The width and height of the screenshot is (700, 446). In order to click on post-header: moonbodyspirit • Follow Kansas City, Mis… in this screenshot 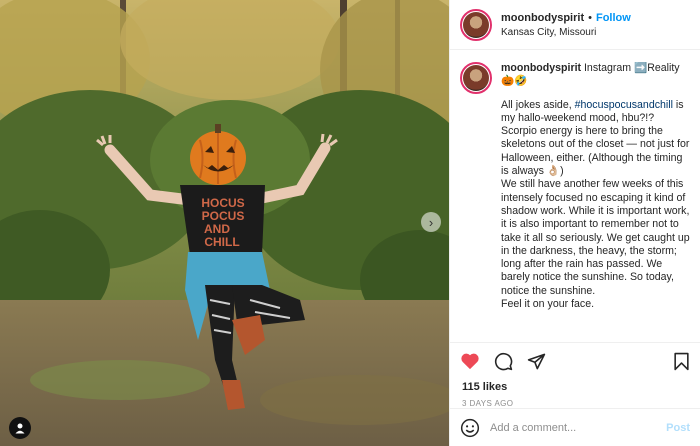, I will do `click(575, 25)`.